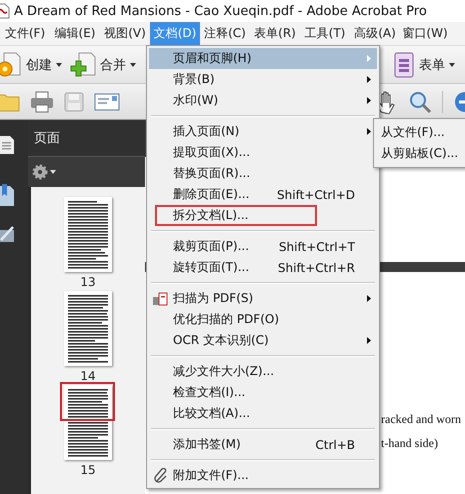  What do you see at coordinates (75, 33) in the screenshot?
I see `menu-bar-item: 编辑(E)` at bounding box center [75, 33].